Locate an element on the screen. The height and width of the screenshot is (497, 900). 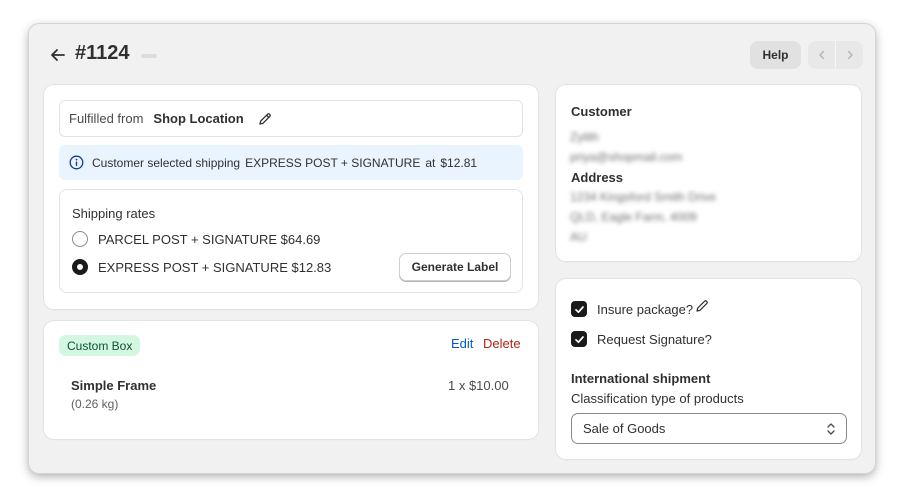
rate-option-label: PARCEL POST + SIGNATURE $64.69 is located at coordinates (209, 239).